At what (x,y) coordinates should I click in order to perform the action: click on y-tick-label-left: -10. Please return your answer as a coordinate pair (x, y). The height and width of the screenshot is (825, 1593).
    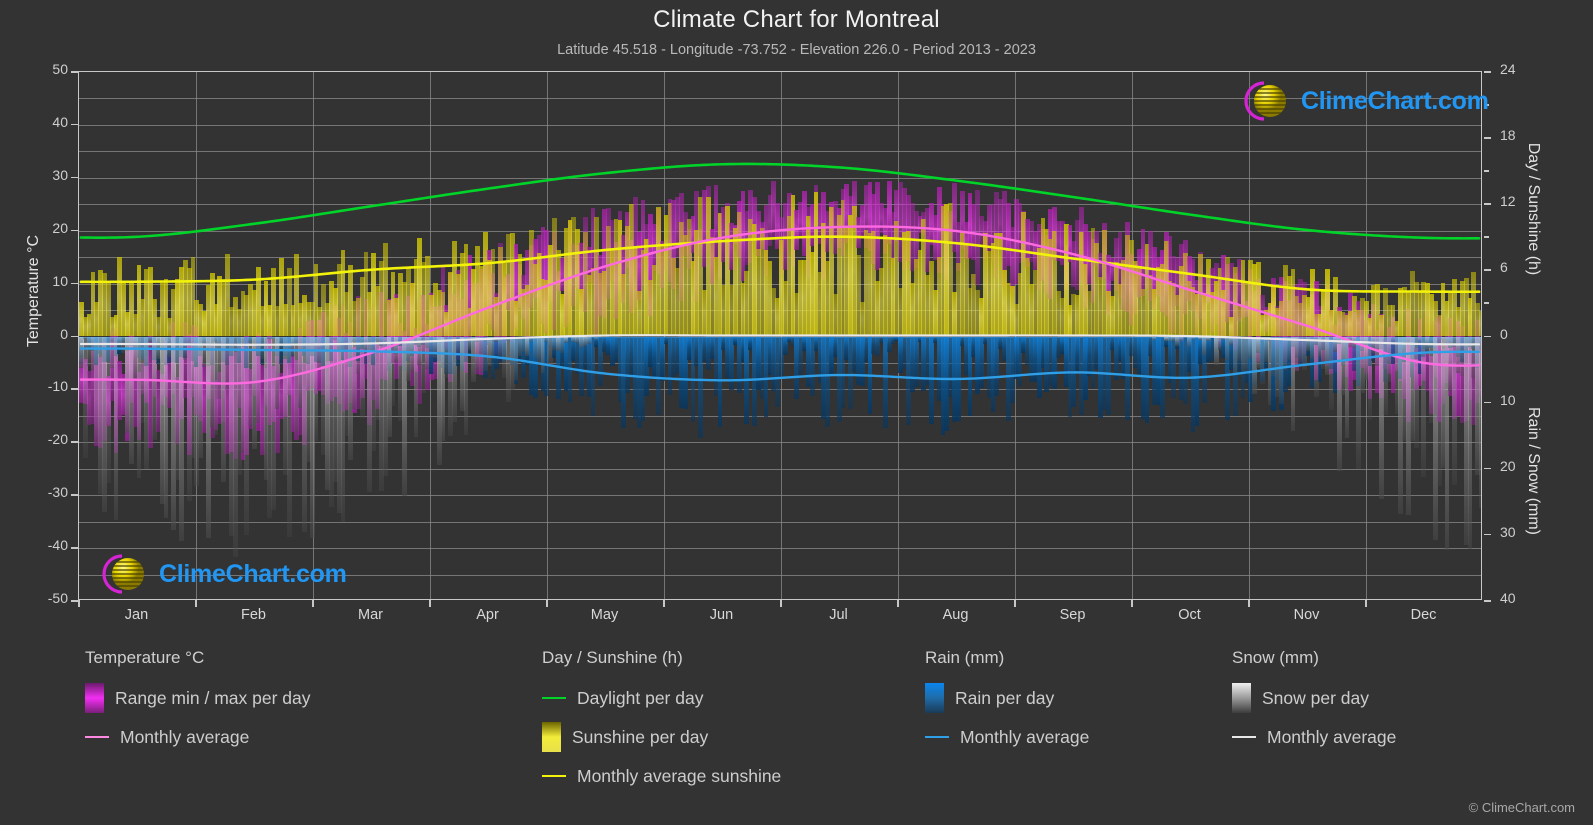
    Looking at the image, I should click on (57, 386).